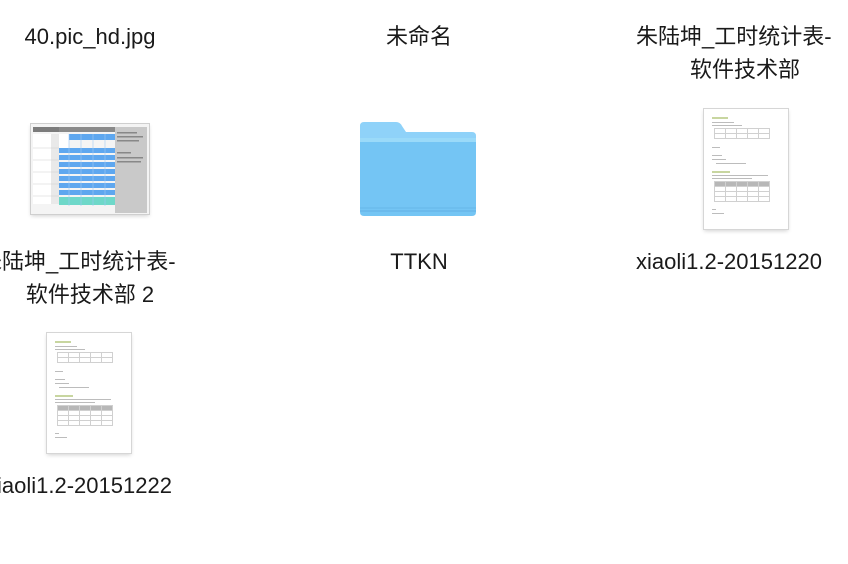 The image size is (848, 564). I want to click on folder-icon, so click(418, 170).